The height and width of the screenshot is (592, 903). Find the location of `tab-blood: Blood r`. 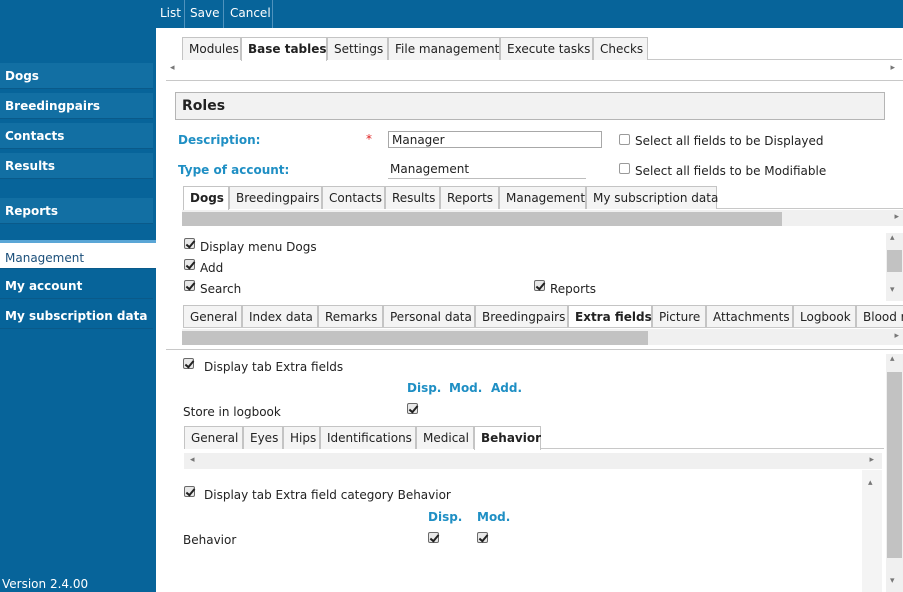

tab-blood: Blood r is located at coordinates (879, 316).